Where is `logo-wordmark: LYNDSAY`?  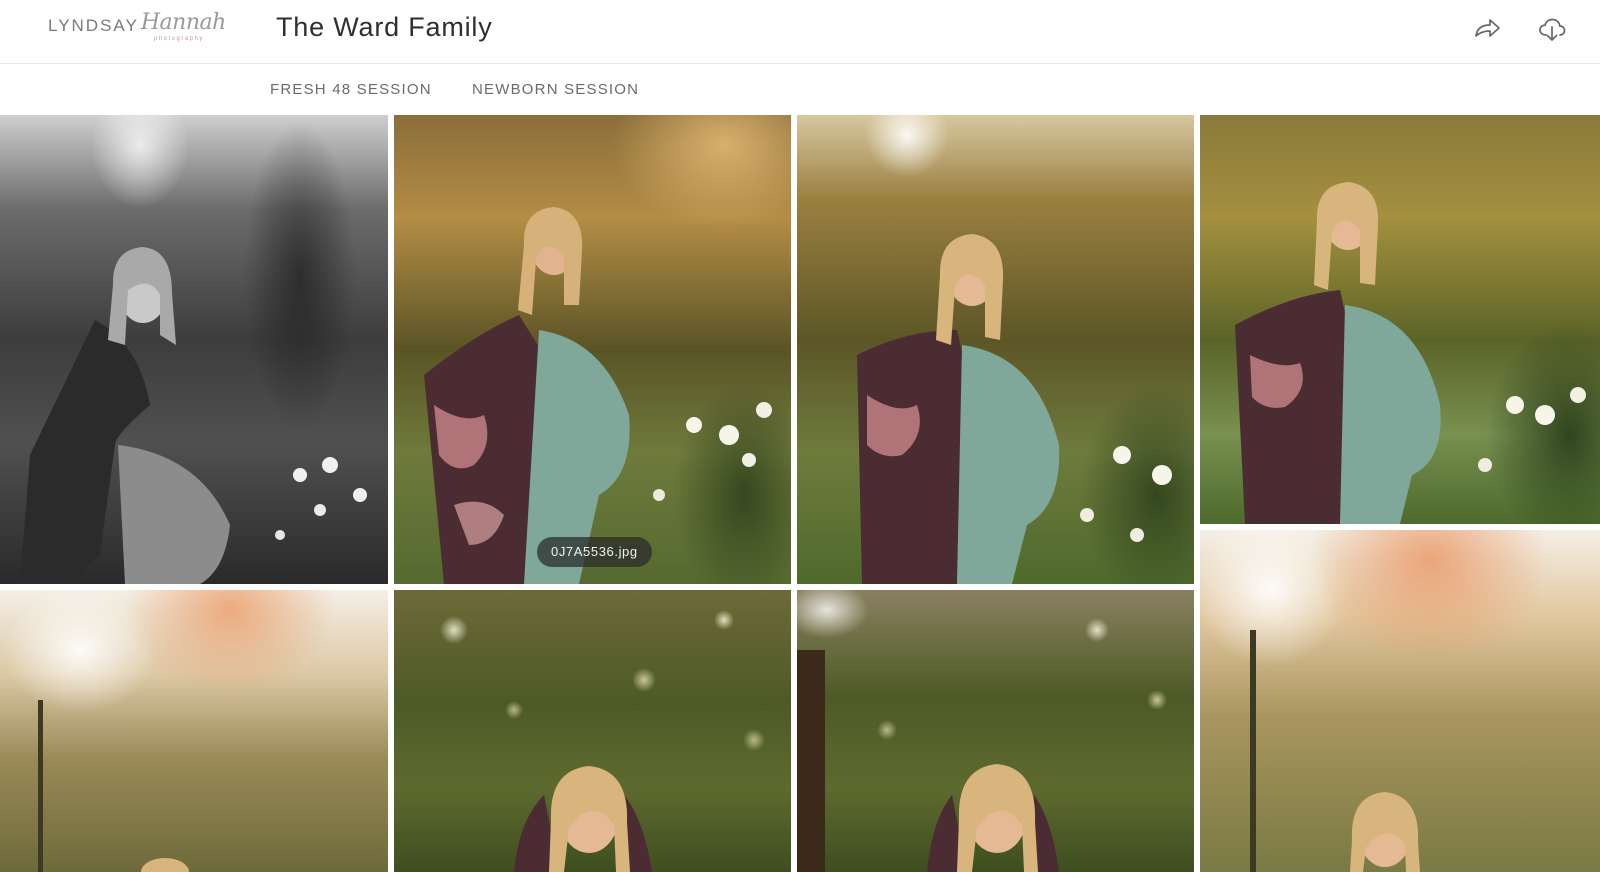 logo-wordmark: LYNDSAY is located at coordinates (93, 25).